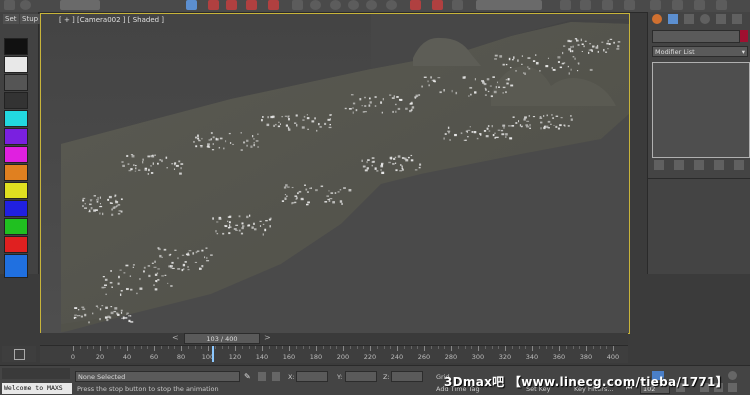 Image resolution: width=750 pixels, height=395 pixels. Describe the element at coordinates (334, 338) in the screenshot. I see `time-slider-track: < 103 / 400 >` at that location.